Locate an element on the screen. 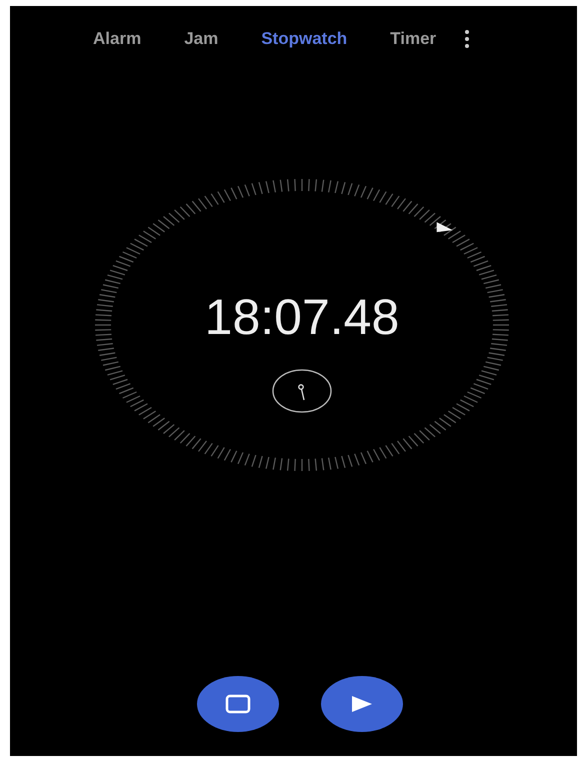 The width and height of the screenshot is (582, 760). square-icon is located at coordinates (238, 704).